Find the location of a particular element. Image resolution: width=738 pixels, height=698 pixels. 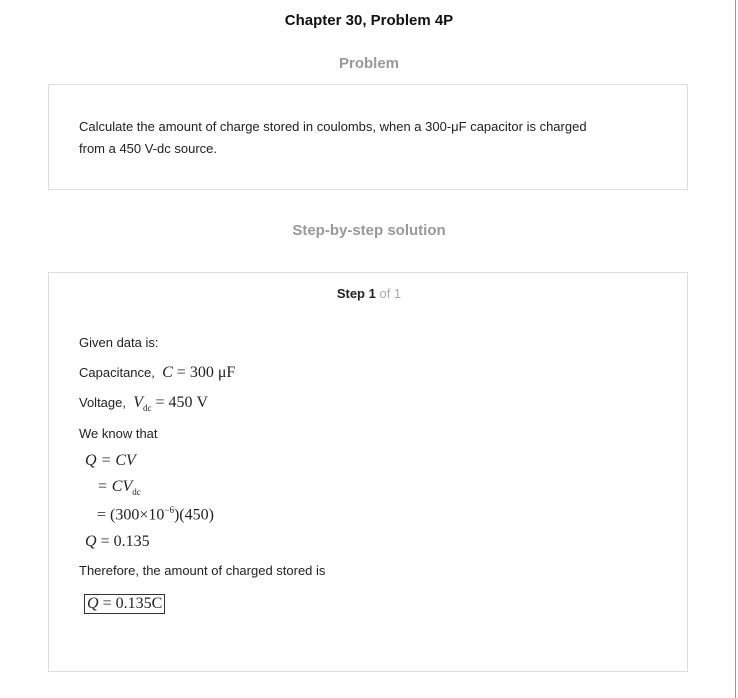

equation-3: = (300×10−6)(450) is located at coordinates (155, 514).